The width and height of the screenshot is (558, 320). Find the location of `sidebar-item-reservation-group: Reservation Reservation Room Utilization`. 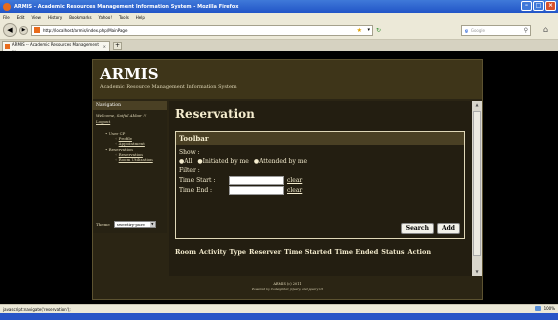

sidebar-item-reservation-group: Reservation Reservation Room Utilization is located at coordinates (136, 154).